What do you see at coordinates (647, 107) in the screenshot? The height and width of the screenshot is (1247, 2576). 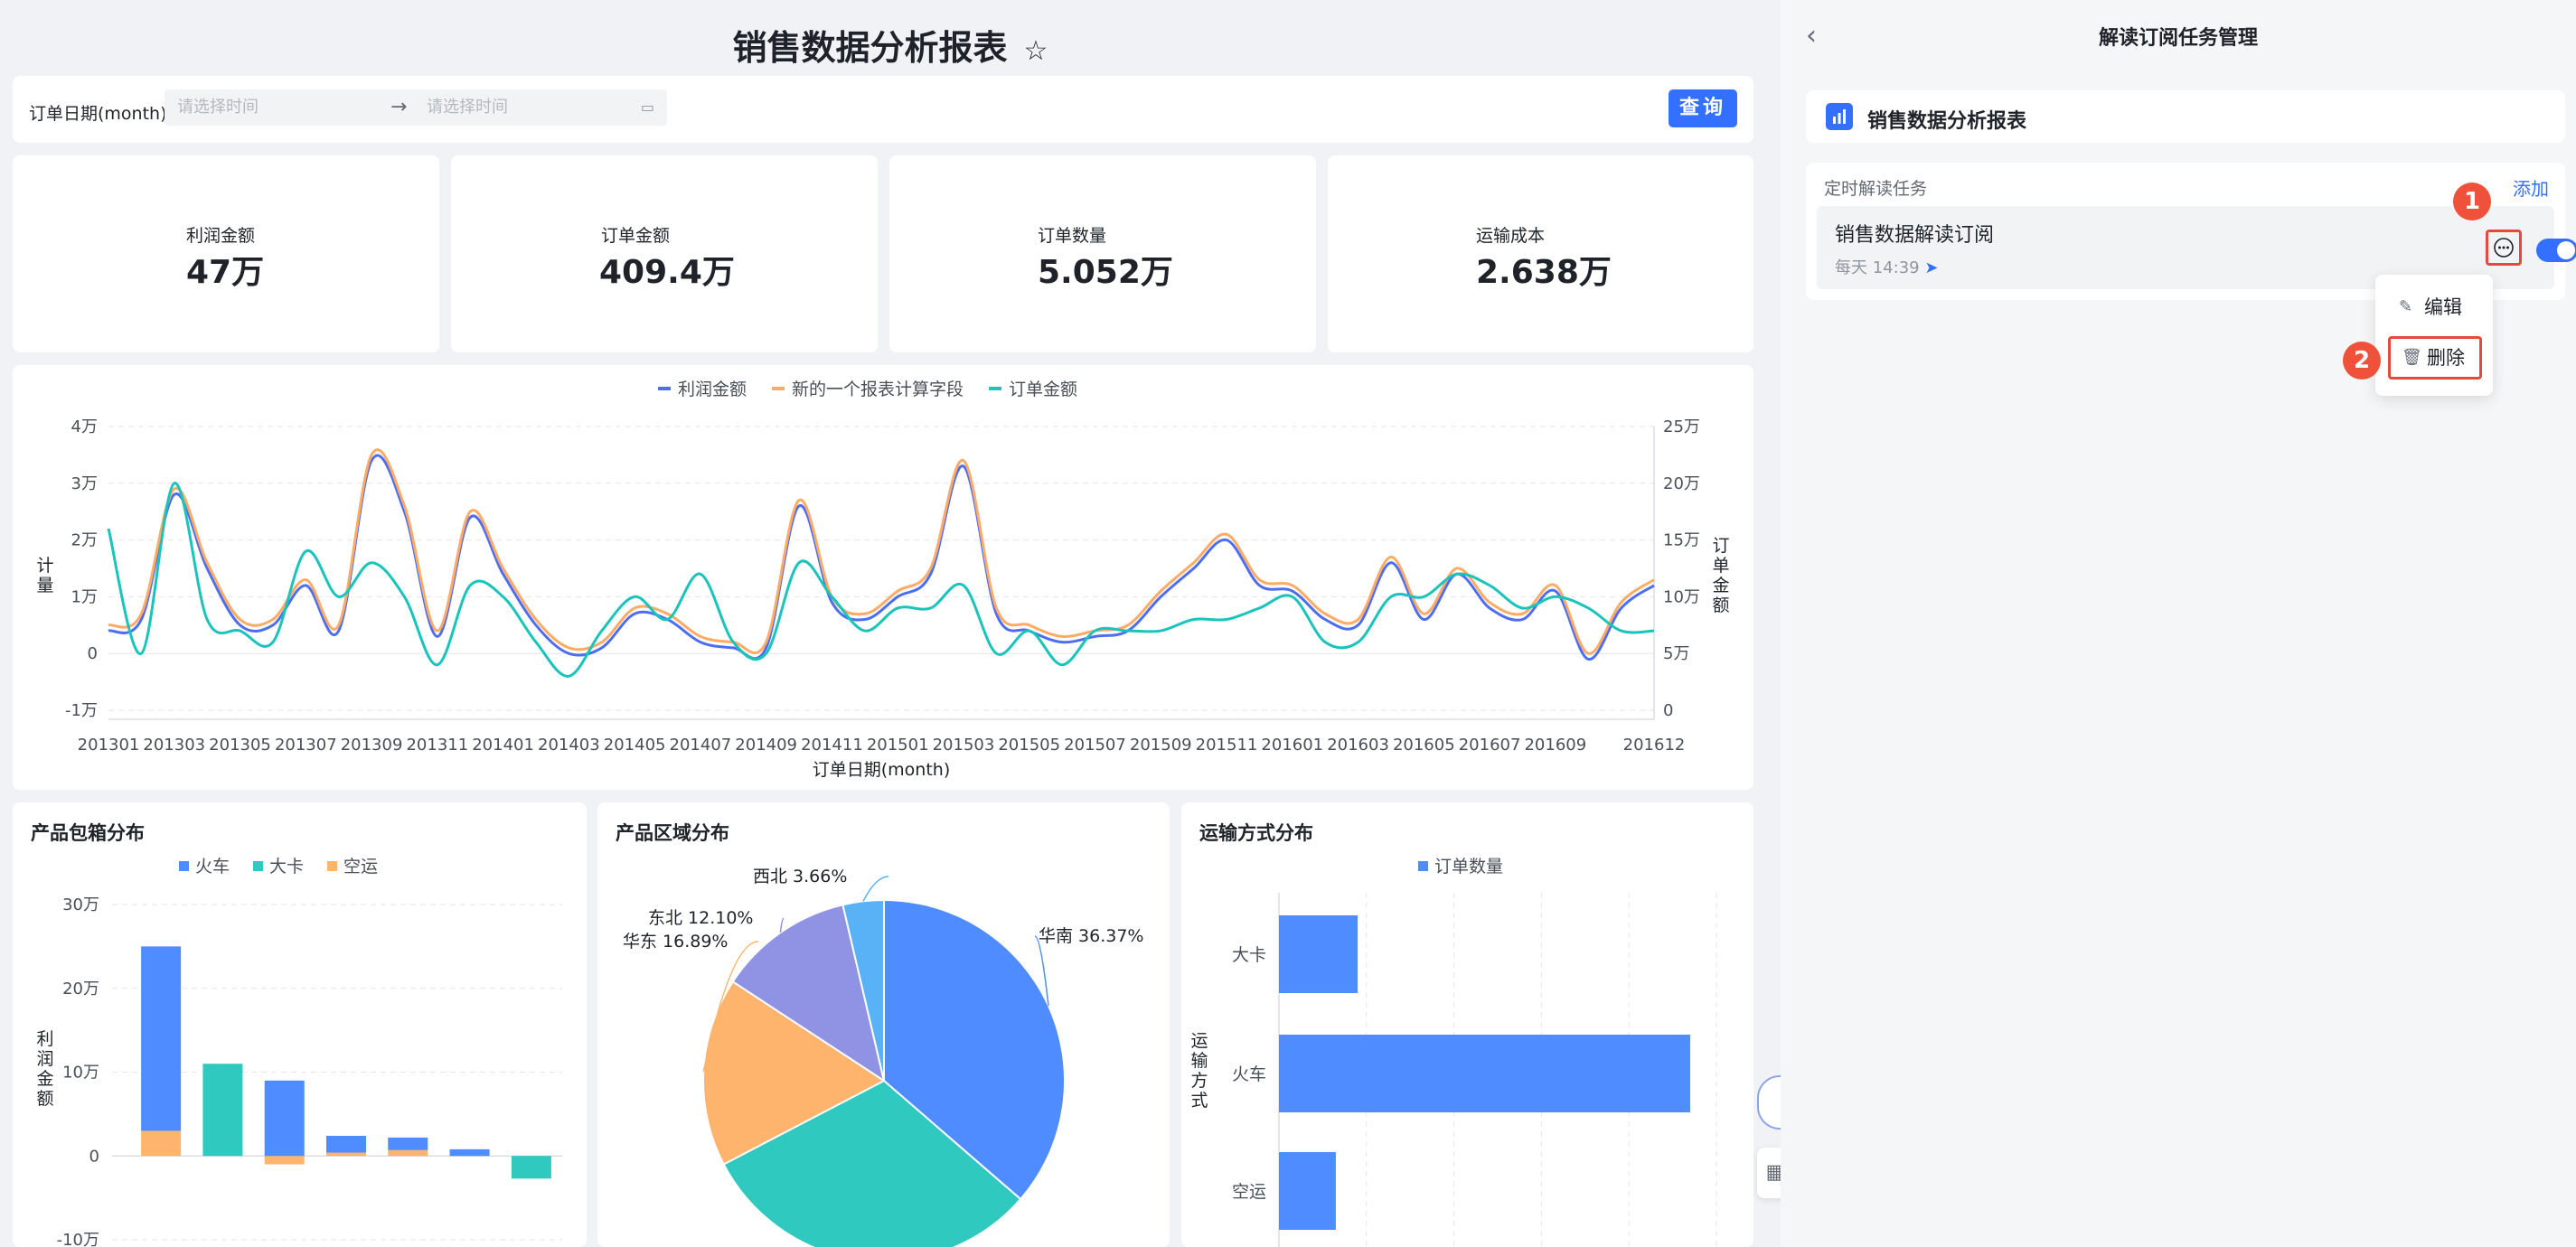 I see `calendar-icon: ▭` at bounding box center [647, 107].